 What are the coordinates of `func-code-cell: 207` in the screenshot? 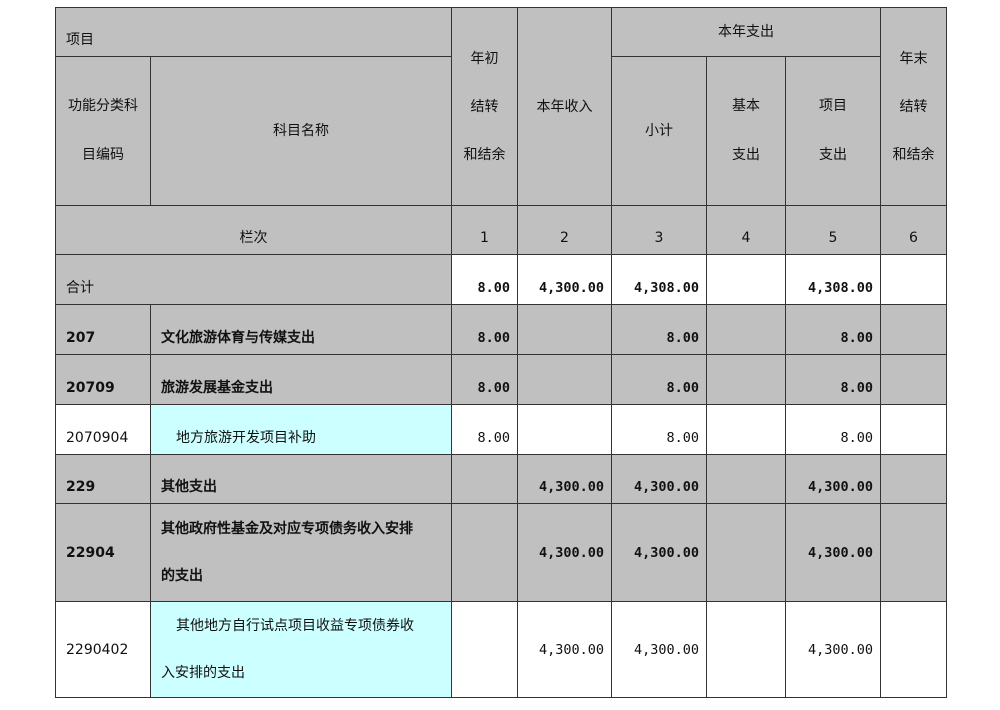 It's located at (103, 329).